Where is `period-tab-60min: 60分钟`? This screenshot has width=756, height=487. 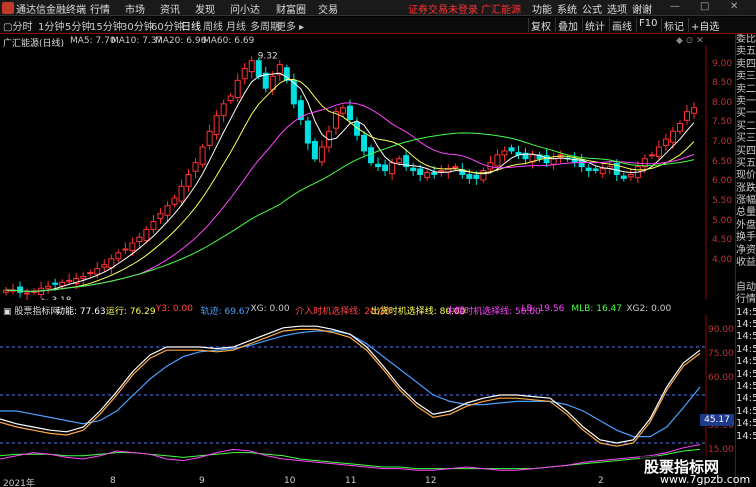 period-tab-60min: 60分钟 is located at coordinates (167, 25).